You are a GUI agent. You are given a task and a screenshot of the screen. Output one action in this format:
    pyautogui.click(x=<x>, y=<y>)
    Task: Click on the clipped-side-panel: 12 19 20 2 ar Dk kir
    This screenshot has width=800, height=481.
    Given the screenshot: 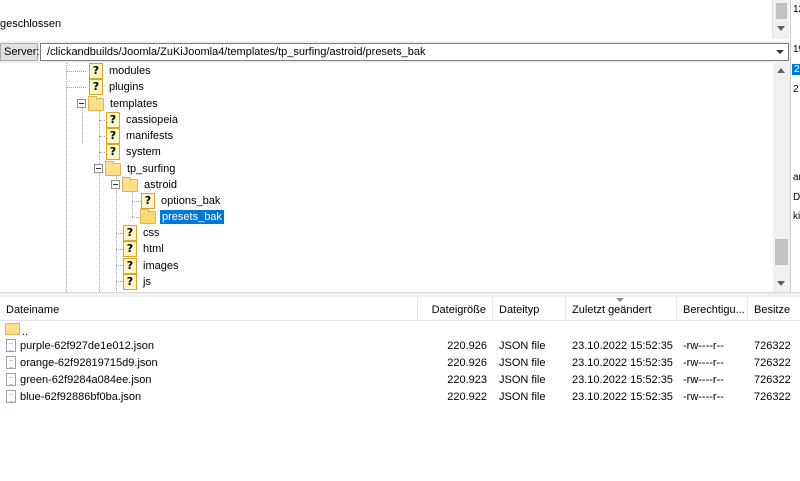 What is the action you would take?
    pyautogui.click(x=795, y=150)
    